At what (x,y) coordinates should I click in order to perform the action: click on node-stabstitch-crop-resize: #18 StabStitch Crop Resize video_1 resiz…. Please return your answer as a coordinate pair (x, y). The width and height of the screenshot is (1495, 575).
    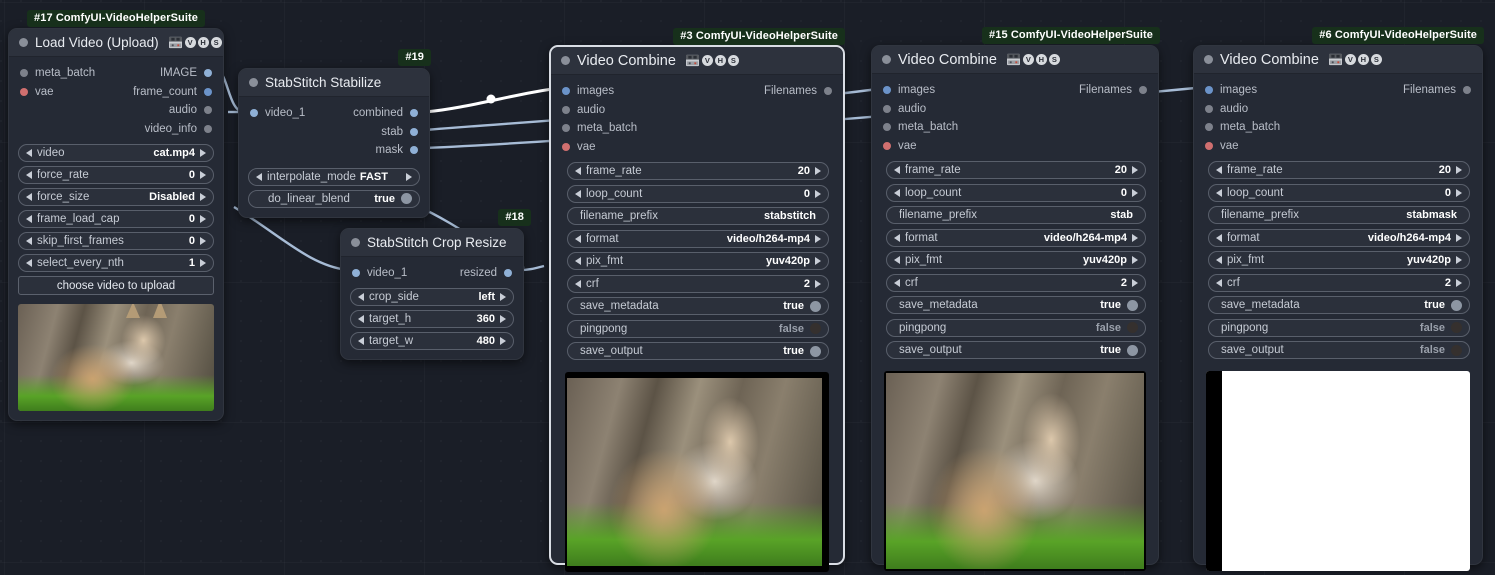
    Looking at the image, I should click on (435, 284).